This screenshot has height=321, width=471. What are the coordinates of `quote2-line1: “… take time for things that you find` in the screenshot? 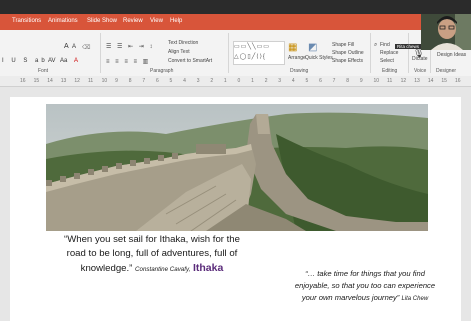 It's located at (365, 273).